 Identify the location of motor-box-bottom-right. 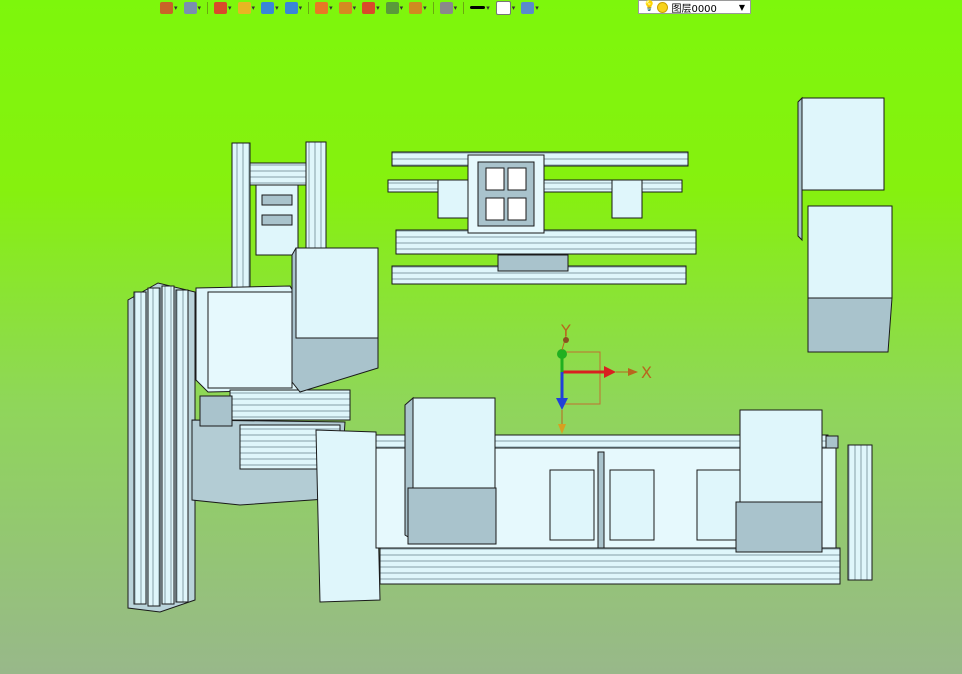
(779, 481).